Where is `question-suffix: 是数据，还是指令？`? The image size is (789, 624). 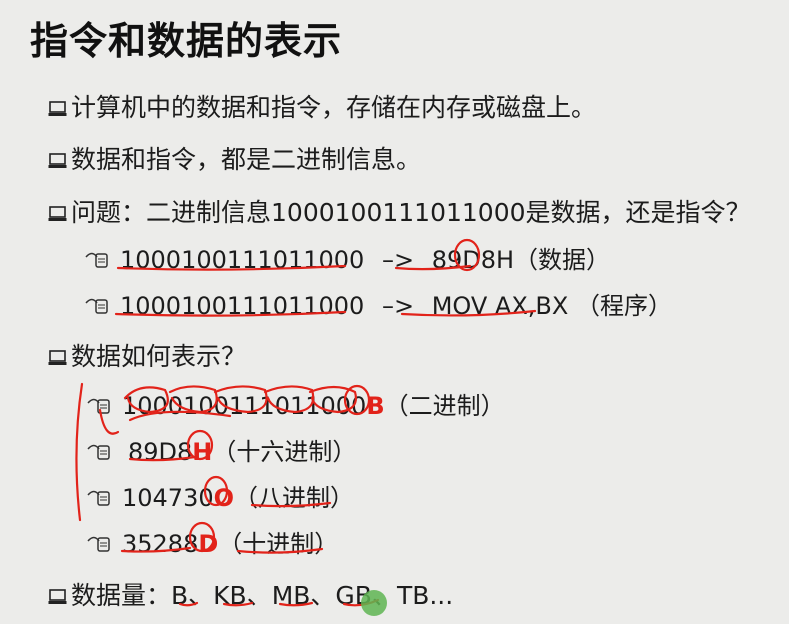 question-suffix: 是数据，还是指令？ is located at coordinates (638, 212).